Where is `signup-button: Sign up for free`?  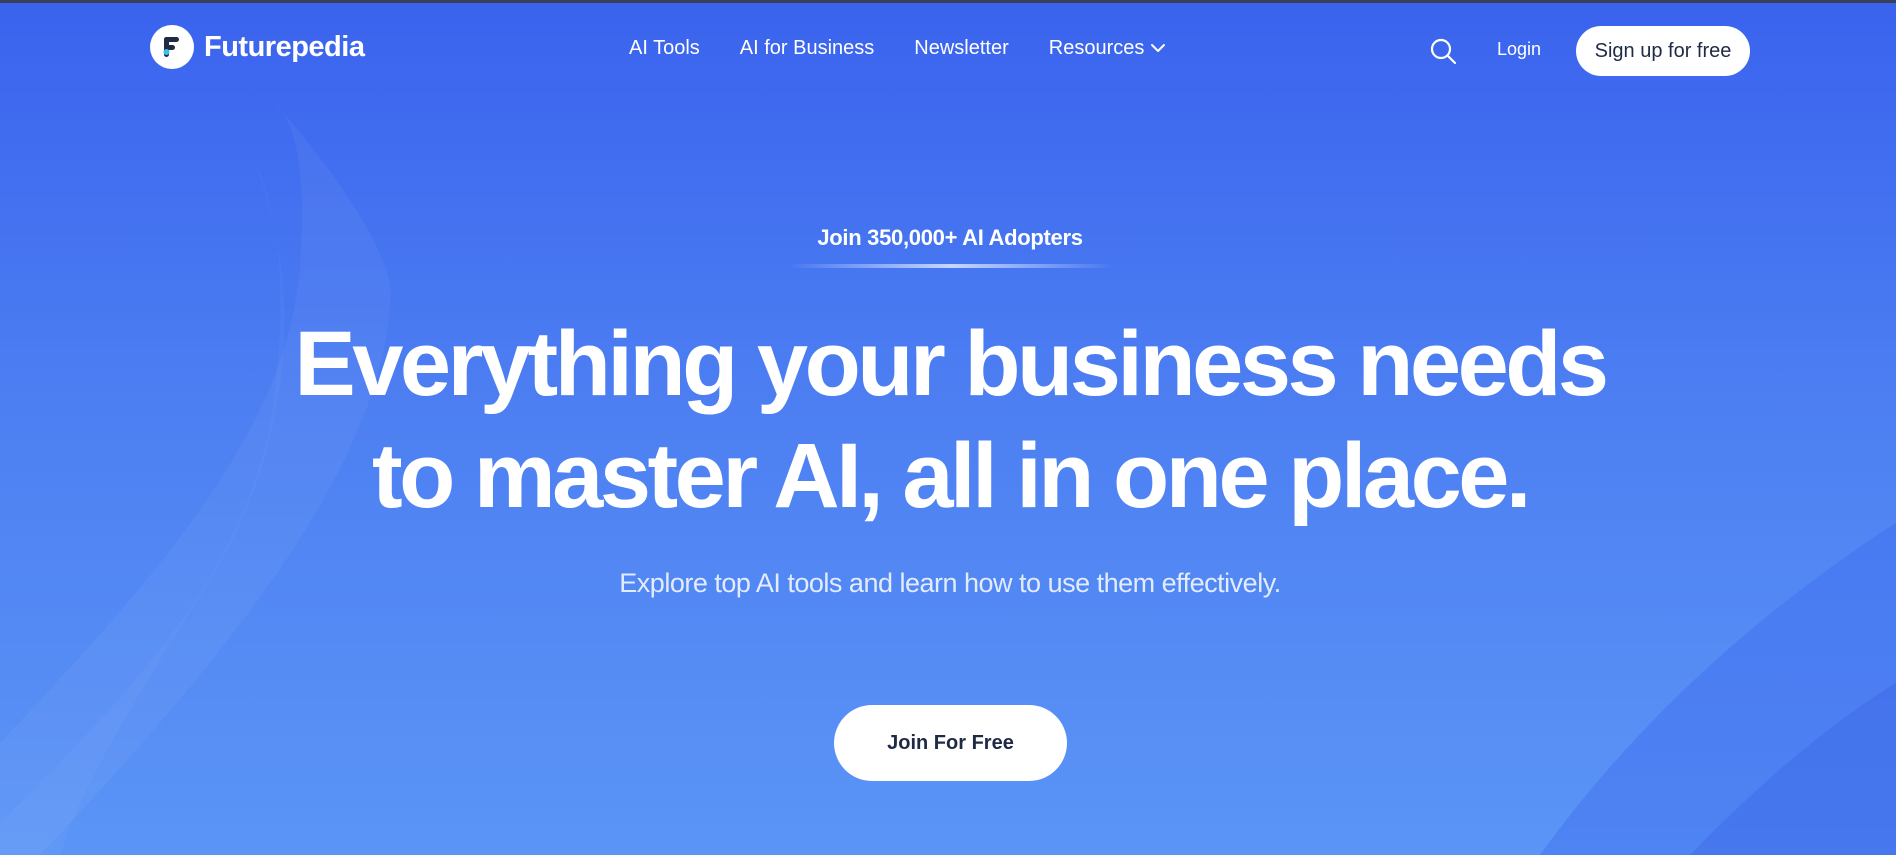
signup-button: Sign up for free is located at coordinates (1663, 51).